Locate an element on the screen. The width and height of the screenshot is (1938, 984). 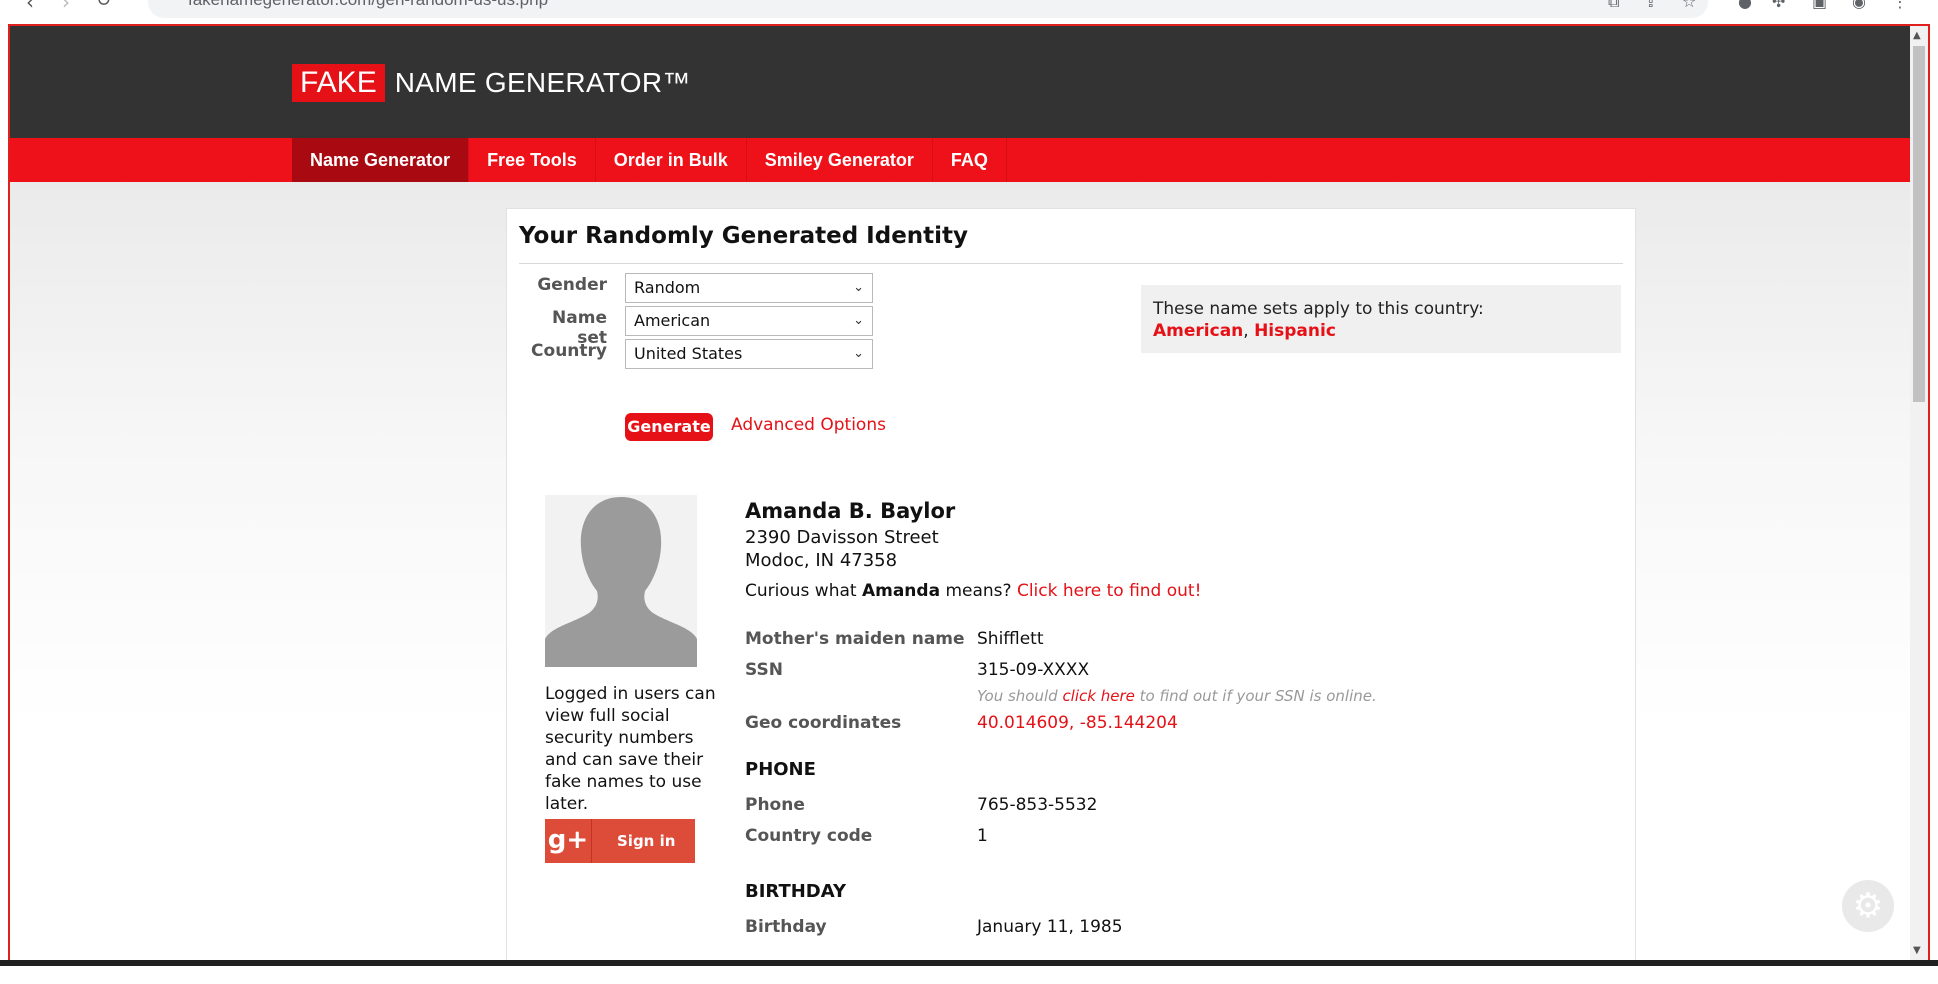
nav-item-order-in-bulk: Order in Bulk is located at coordinates (671, 160).